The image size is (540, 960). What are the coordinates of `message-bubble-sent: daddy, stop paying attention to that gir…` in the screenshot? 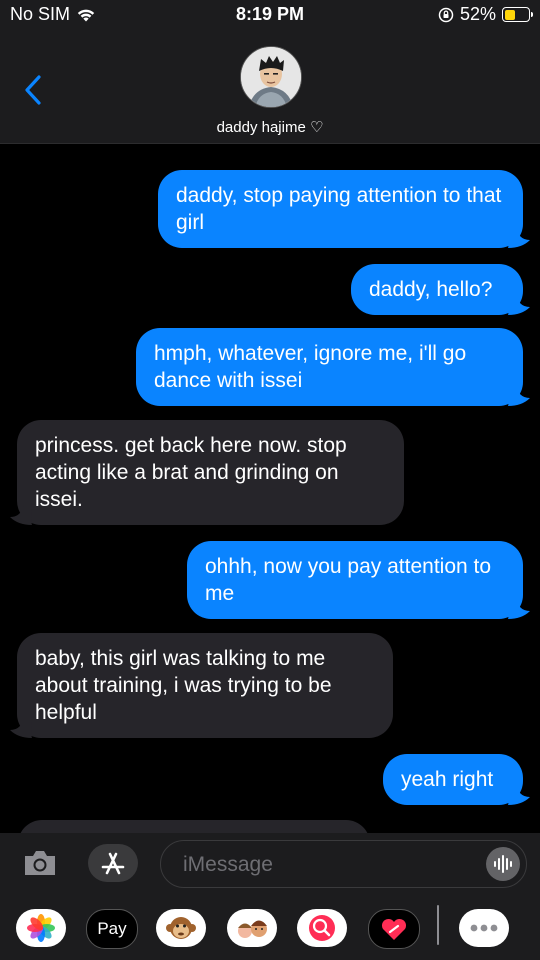 It's located at (344, 209).